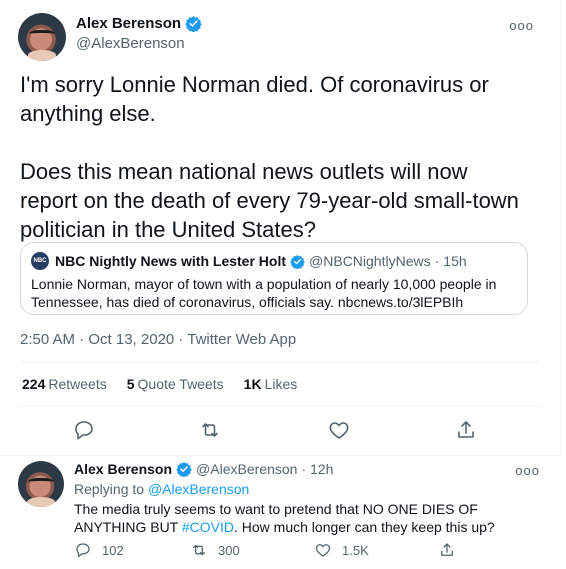  What do you see at coordinates (130, 384) in the screenshot?
I see `quote-tweets-count: 5` at bounding box center [130, 384].